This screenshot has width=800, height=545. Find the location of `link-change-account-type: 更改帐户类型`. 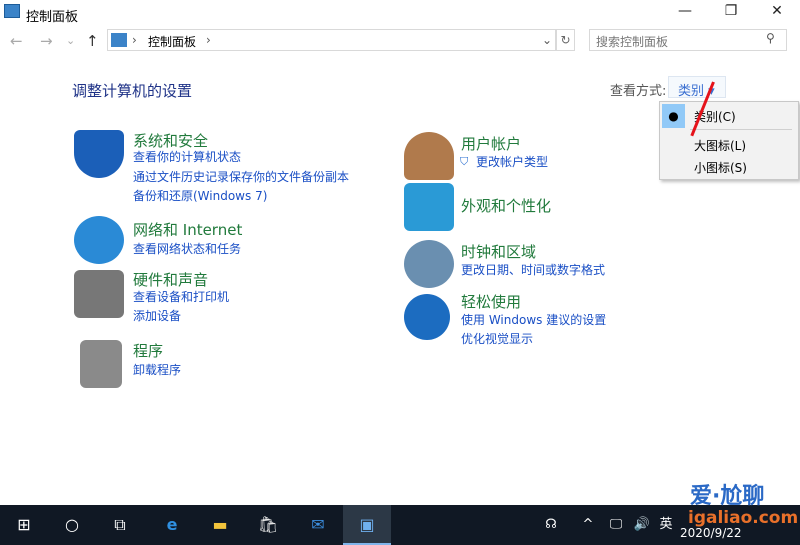

link-change-account-type: 更改帐户类型 is located at coordinates (512, 163).